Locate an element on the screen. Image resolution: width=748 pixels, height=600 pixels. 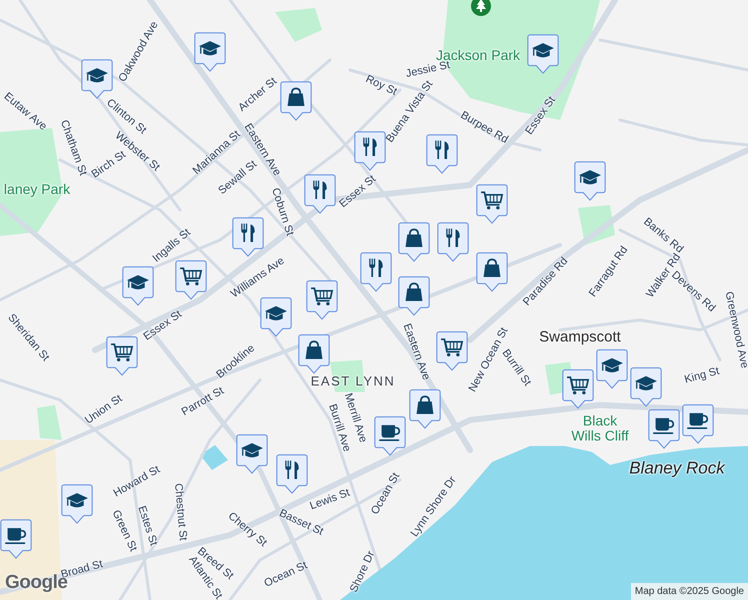
pond-area is located at coordinates (214, 457).